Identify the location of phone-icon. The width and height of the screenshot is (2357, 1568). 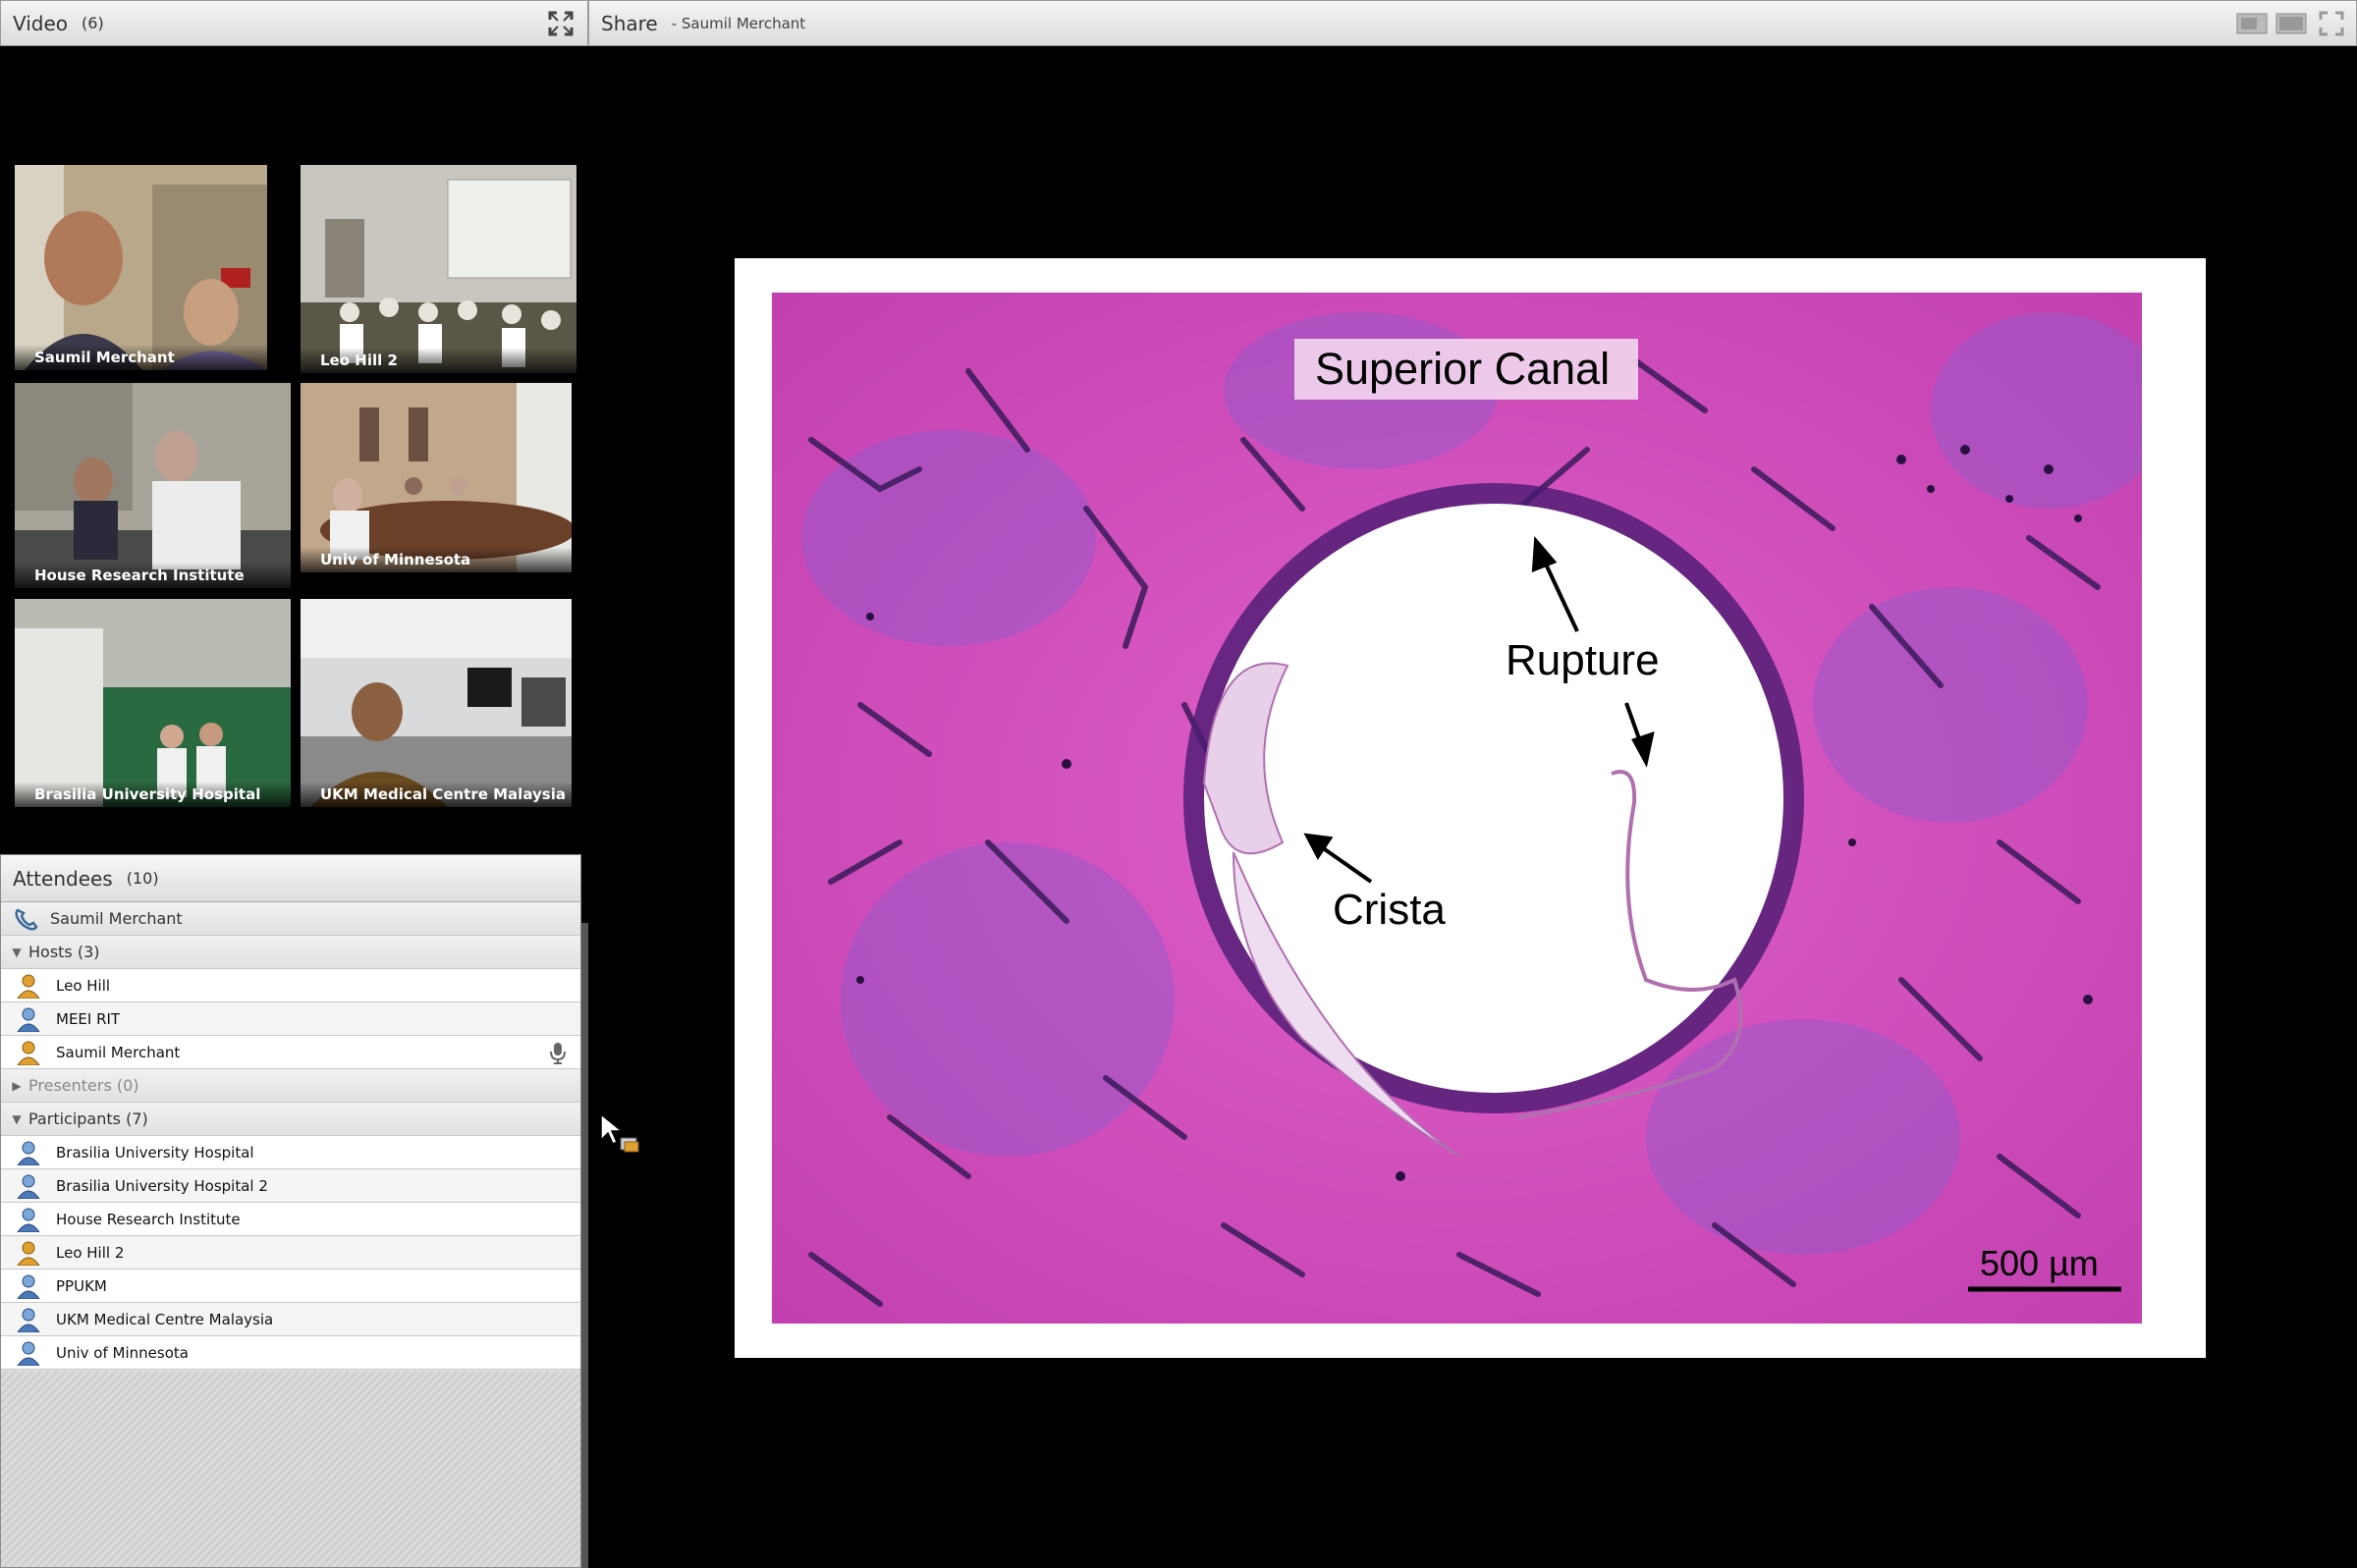
(26, 918).